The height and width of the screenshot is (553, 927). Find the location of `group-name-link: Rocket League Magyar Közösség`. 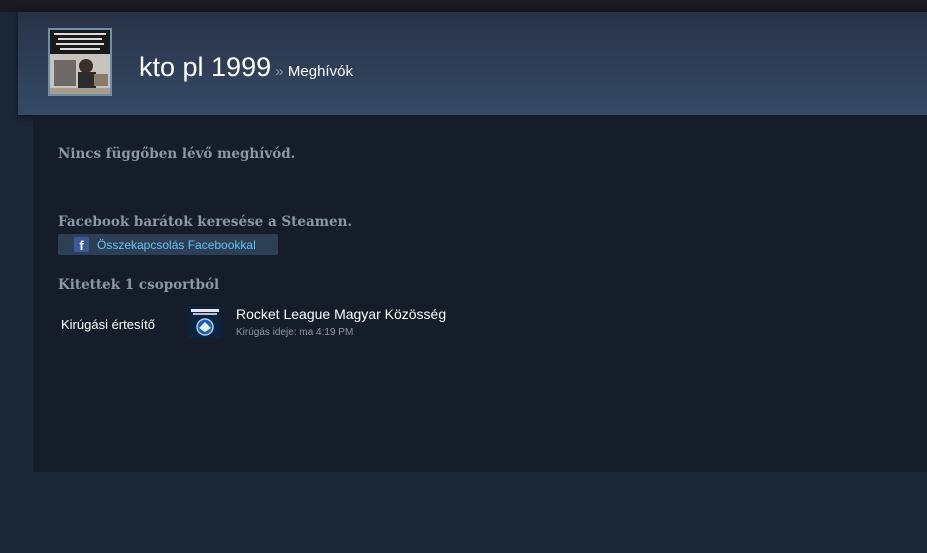

group-name-link: Rocket League Magyar Közösség is located at coordinates (341, 314).